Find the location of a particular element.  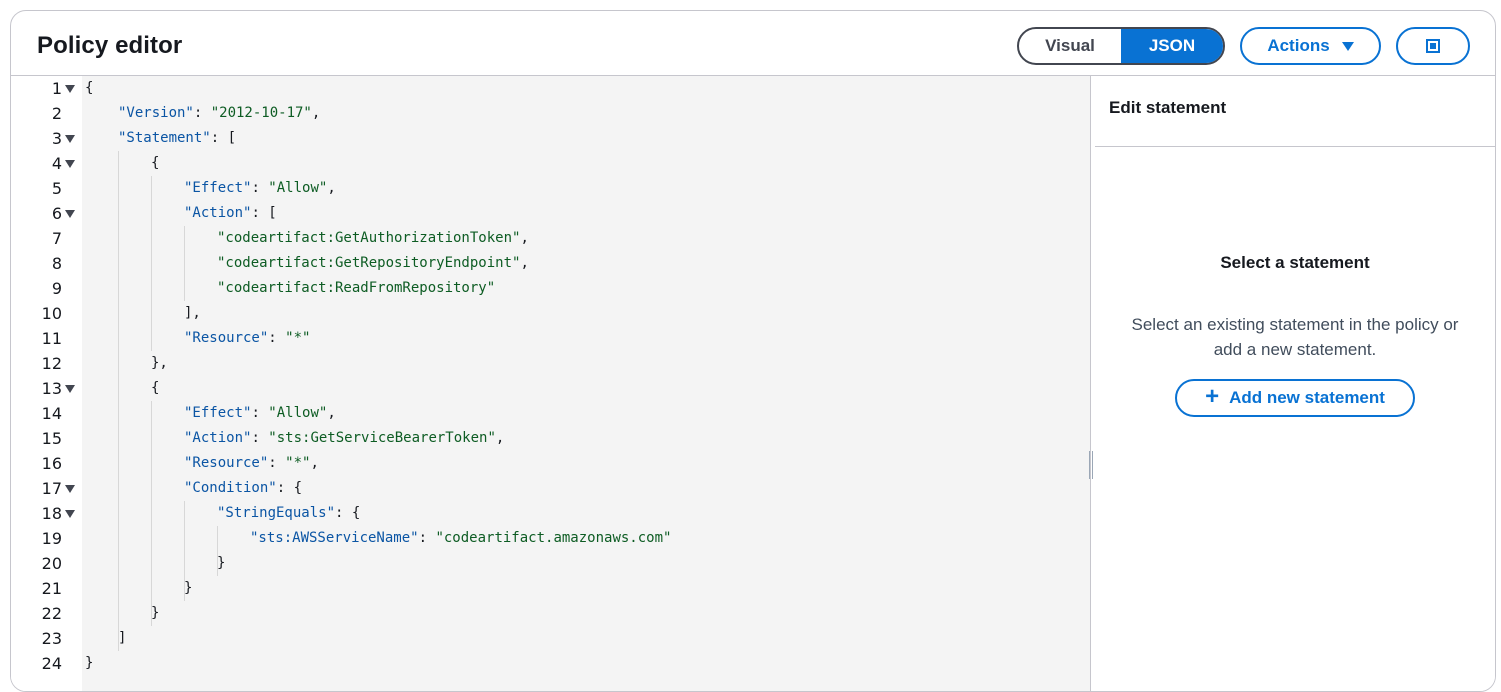

editor-mode-toggle: Visual JSON is located at coordinates (1121, 46).